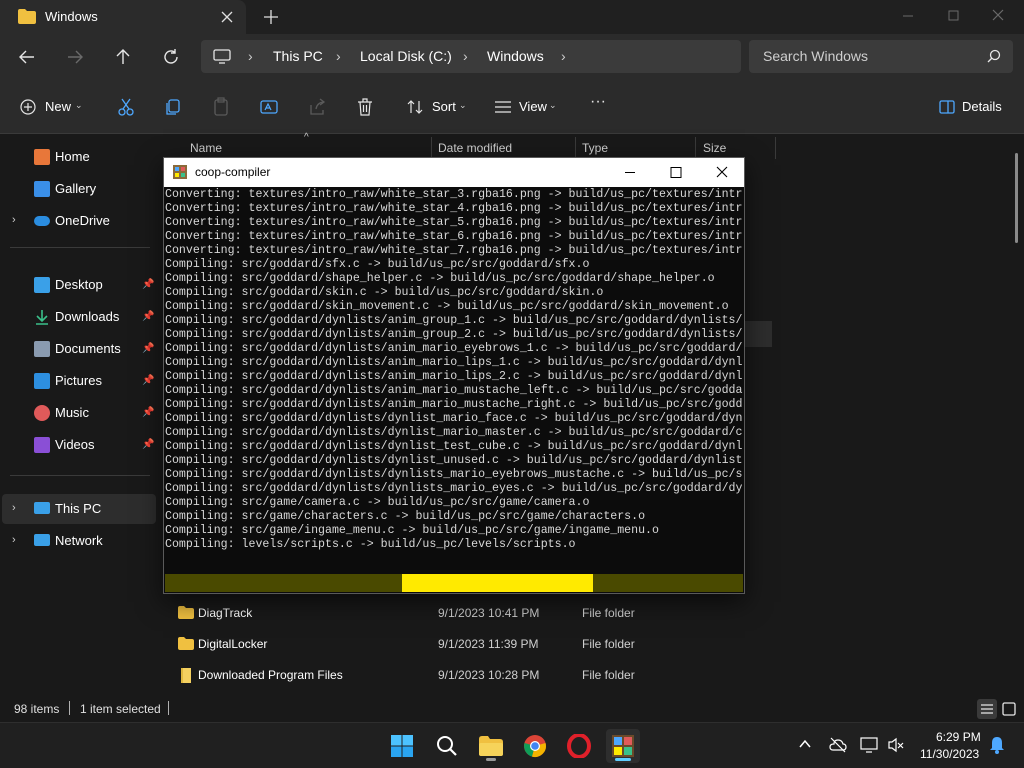  Describe the element at coordinates (998, 16) in the screenshot. I see `close-window-icon` at that location.